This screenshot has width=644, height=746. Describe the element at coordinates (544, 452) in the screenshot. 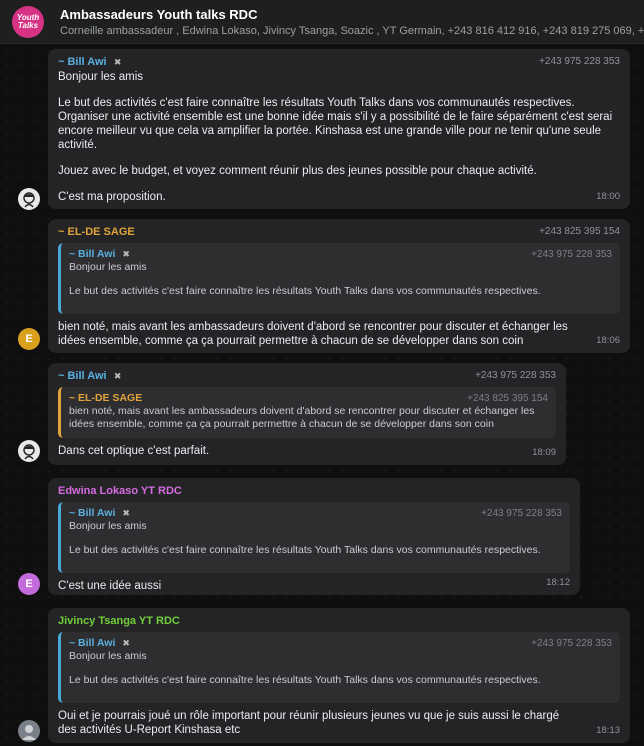

I see `message-time: 18:09` at that location.